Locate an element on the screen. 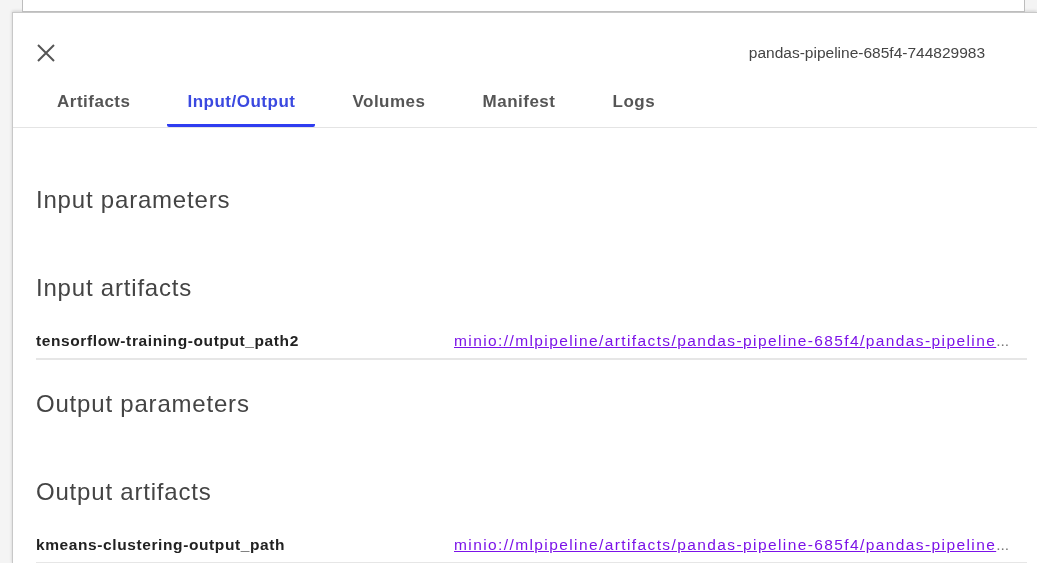 The width and height of the screenshot is (1037, 563). tab: Manifest is located at coordinates (519, 104).